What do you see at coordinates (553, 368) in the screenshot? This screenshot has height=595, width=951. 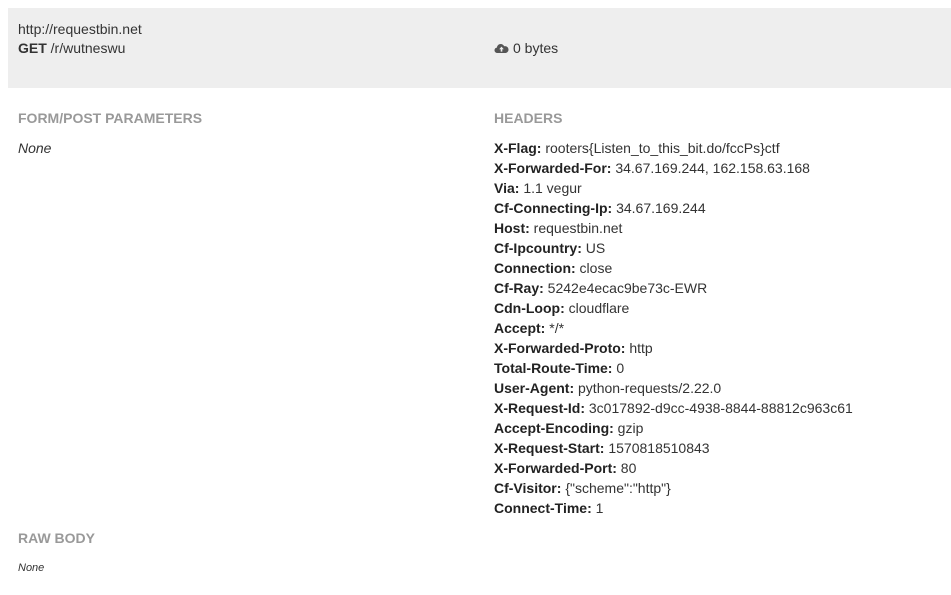 I see `header-key: Total-Route-Time:` at bounding box center [553, 368].